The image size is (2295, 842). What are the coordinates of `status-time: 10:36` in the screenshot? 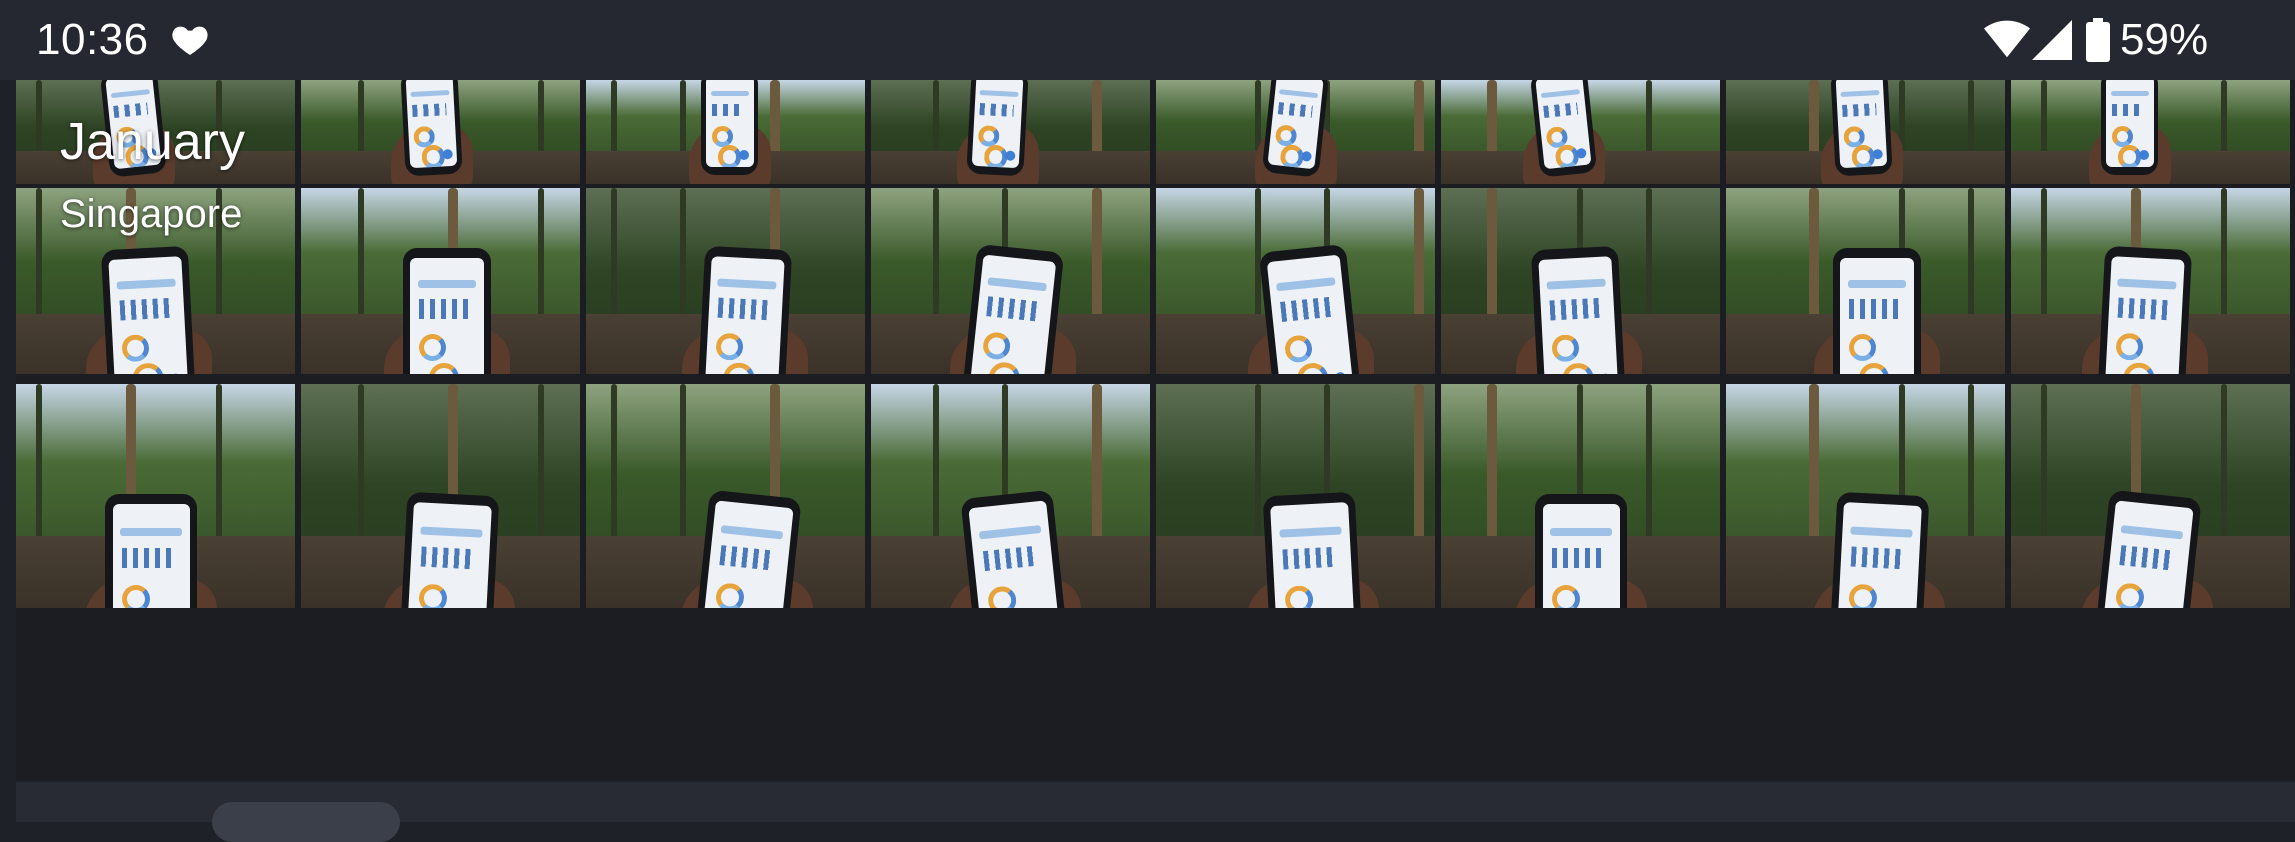 It's located at (92, 39).